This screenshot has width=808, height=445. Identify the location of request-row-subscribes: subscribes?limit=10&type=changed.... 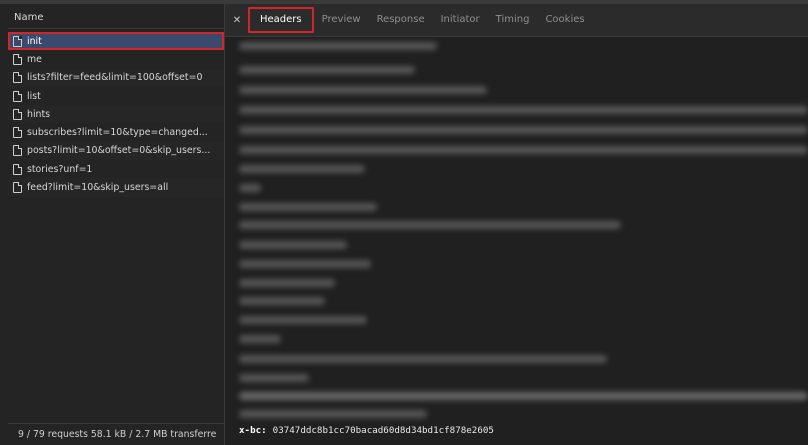
(116, 132).